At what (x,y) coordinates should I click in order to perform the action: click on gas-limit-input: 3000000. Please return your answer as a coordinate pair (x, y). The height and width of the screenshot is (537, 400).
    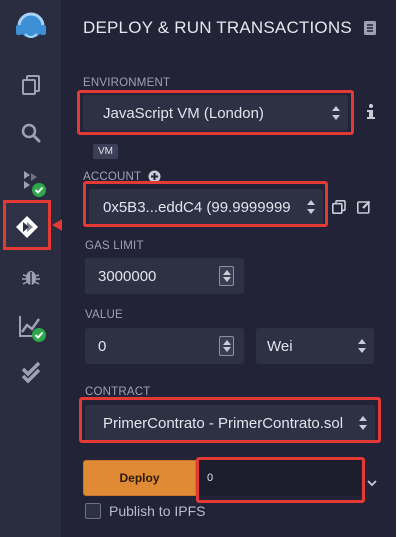
    Looking at the image, I should click on (164, 276).